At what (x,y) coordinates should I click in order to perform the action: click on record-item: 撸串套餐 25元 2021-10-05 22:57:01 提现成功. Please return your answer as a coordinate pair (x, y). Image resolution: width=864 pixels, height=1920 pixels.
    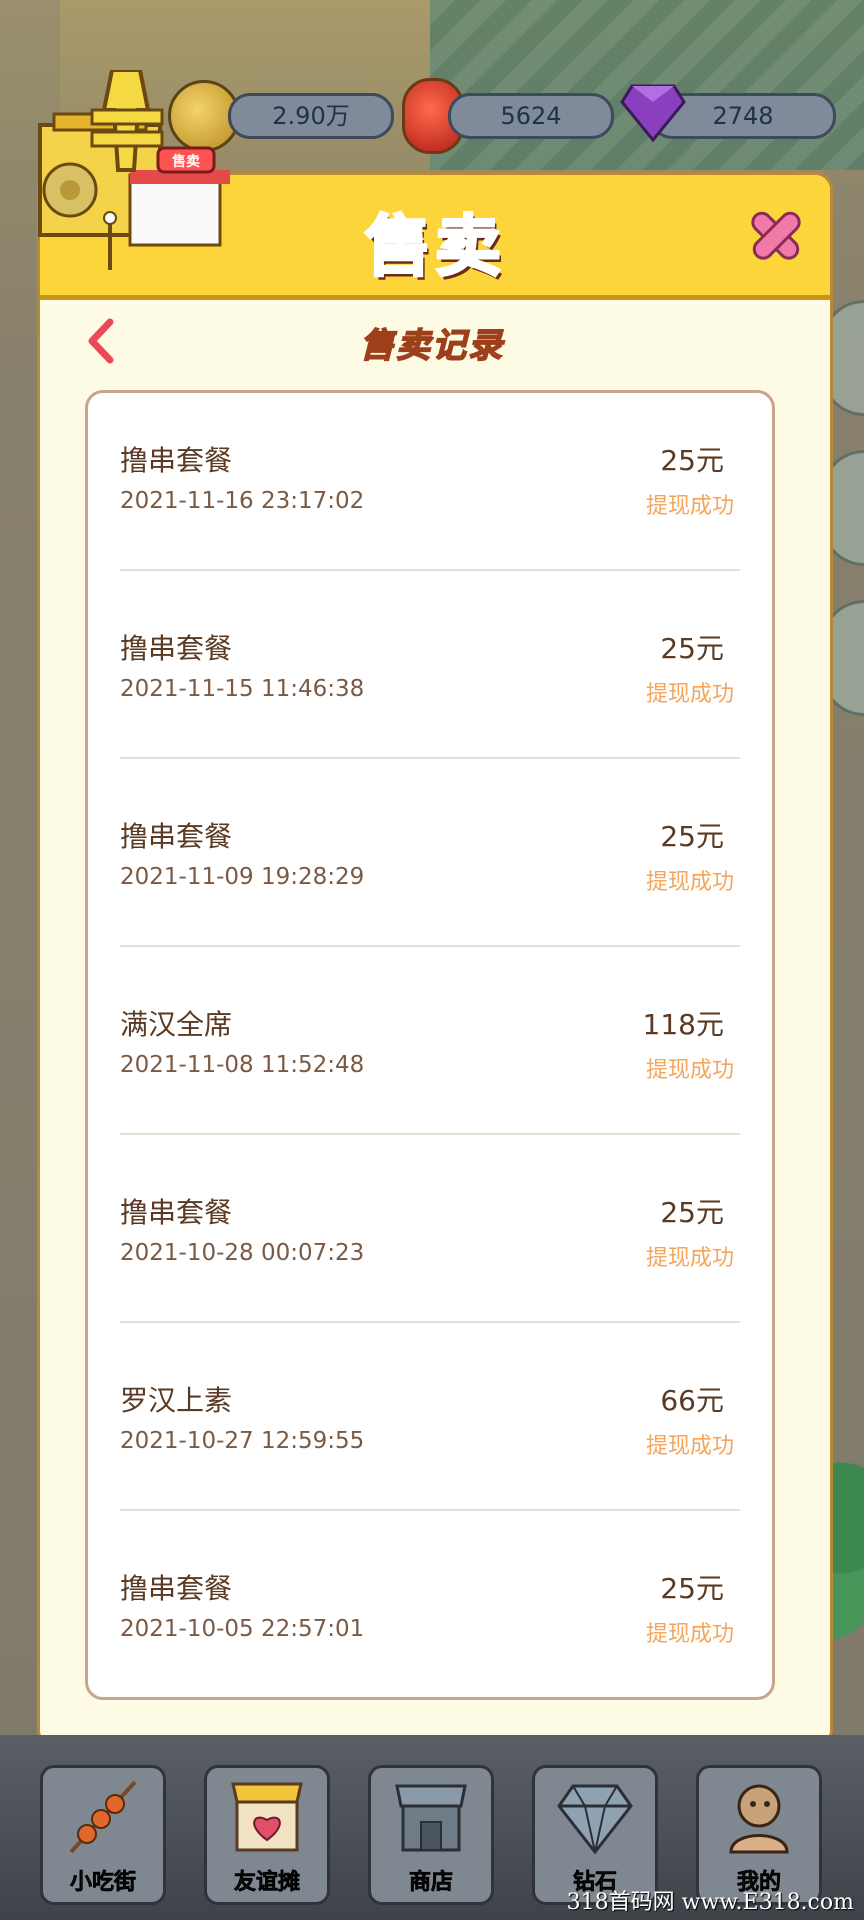
    Looking at the image, I should click on (430, 1615).